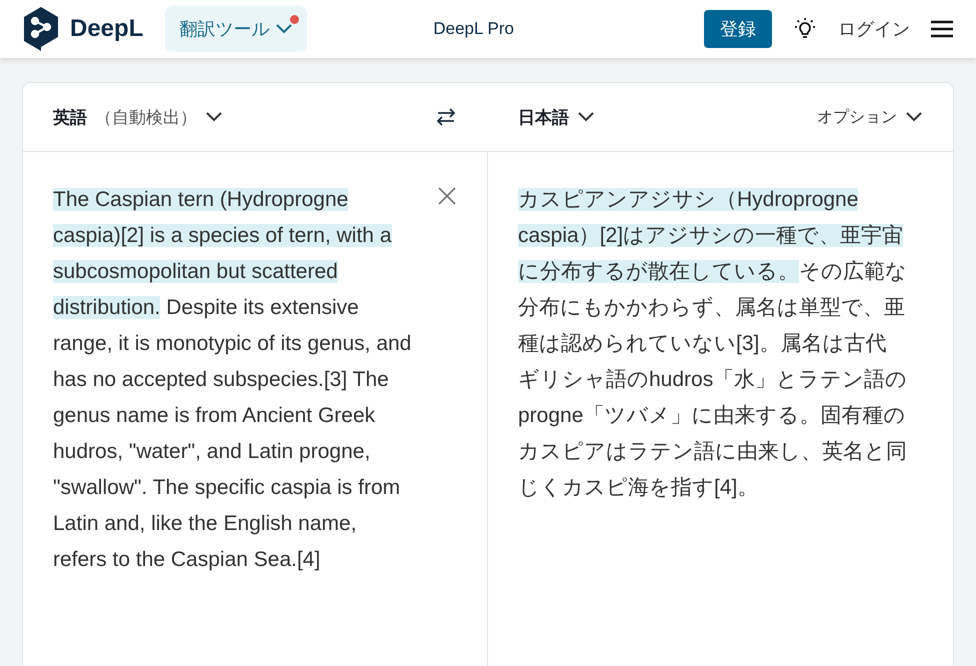 The height and width of the screenshot is (666, 976). What do you see at coordinates (556, 117) in the screenshot?
I see `target-language-selector: 日本語` at bounding box center [556, 117].